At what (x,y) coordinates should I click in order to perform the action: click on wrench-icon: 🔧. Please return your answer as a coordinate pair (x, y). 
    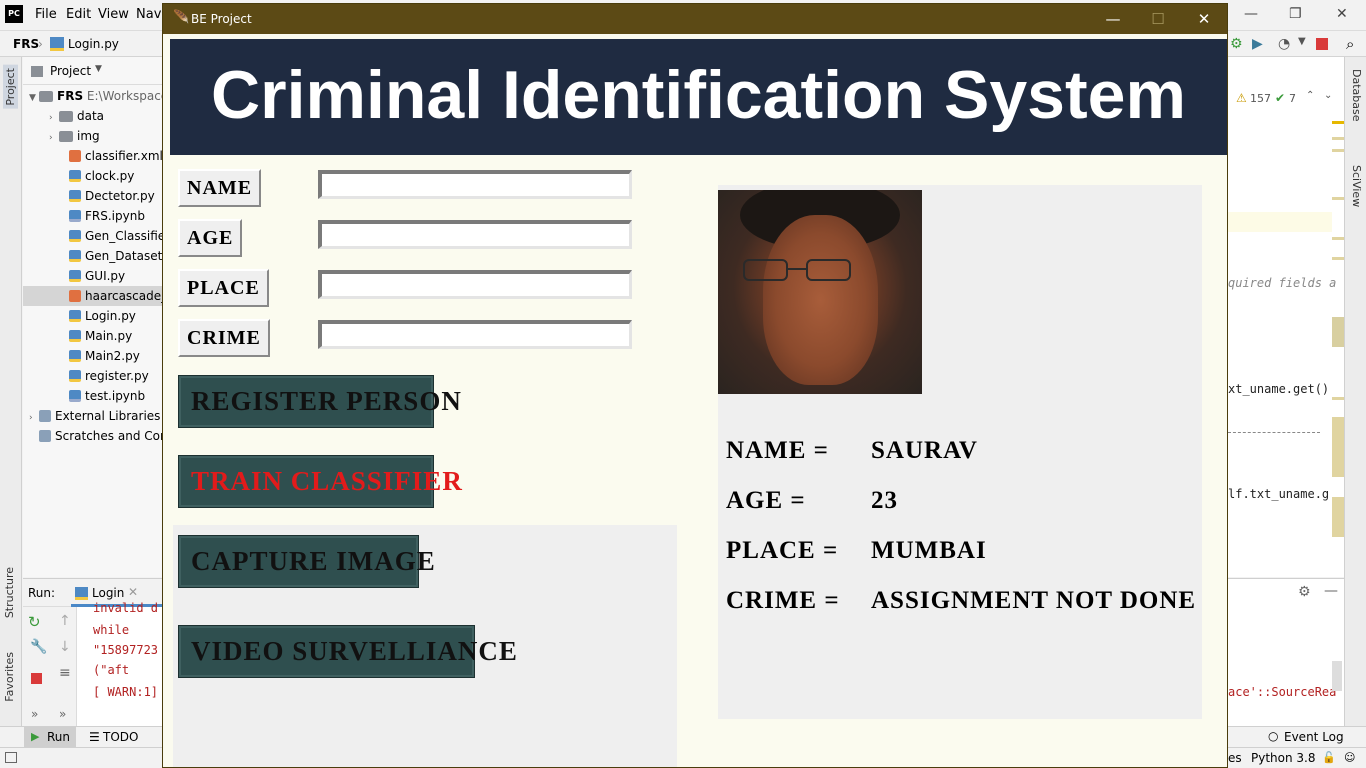
    Looking at the image, I should click on (38, 647).